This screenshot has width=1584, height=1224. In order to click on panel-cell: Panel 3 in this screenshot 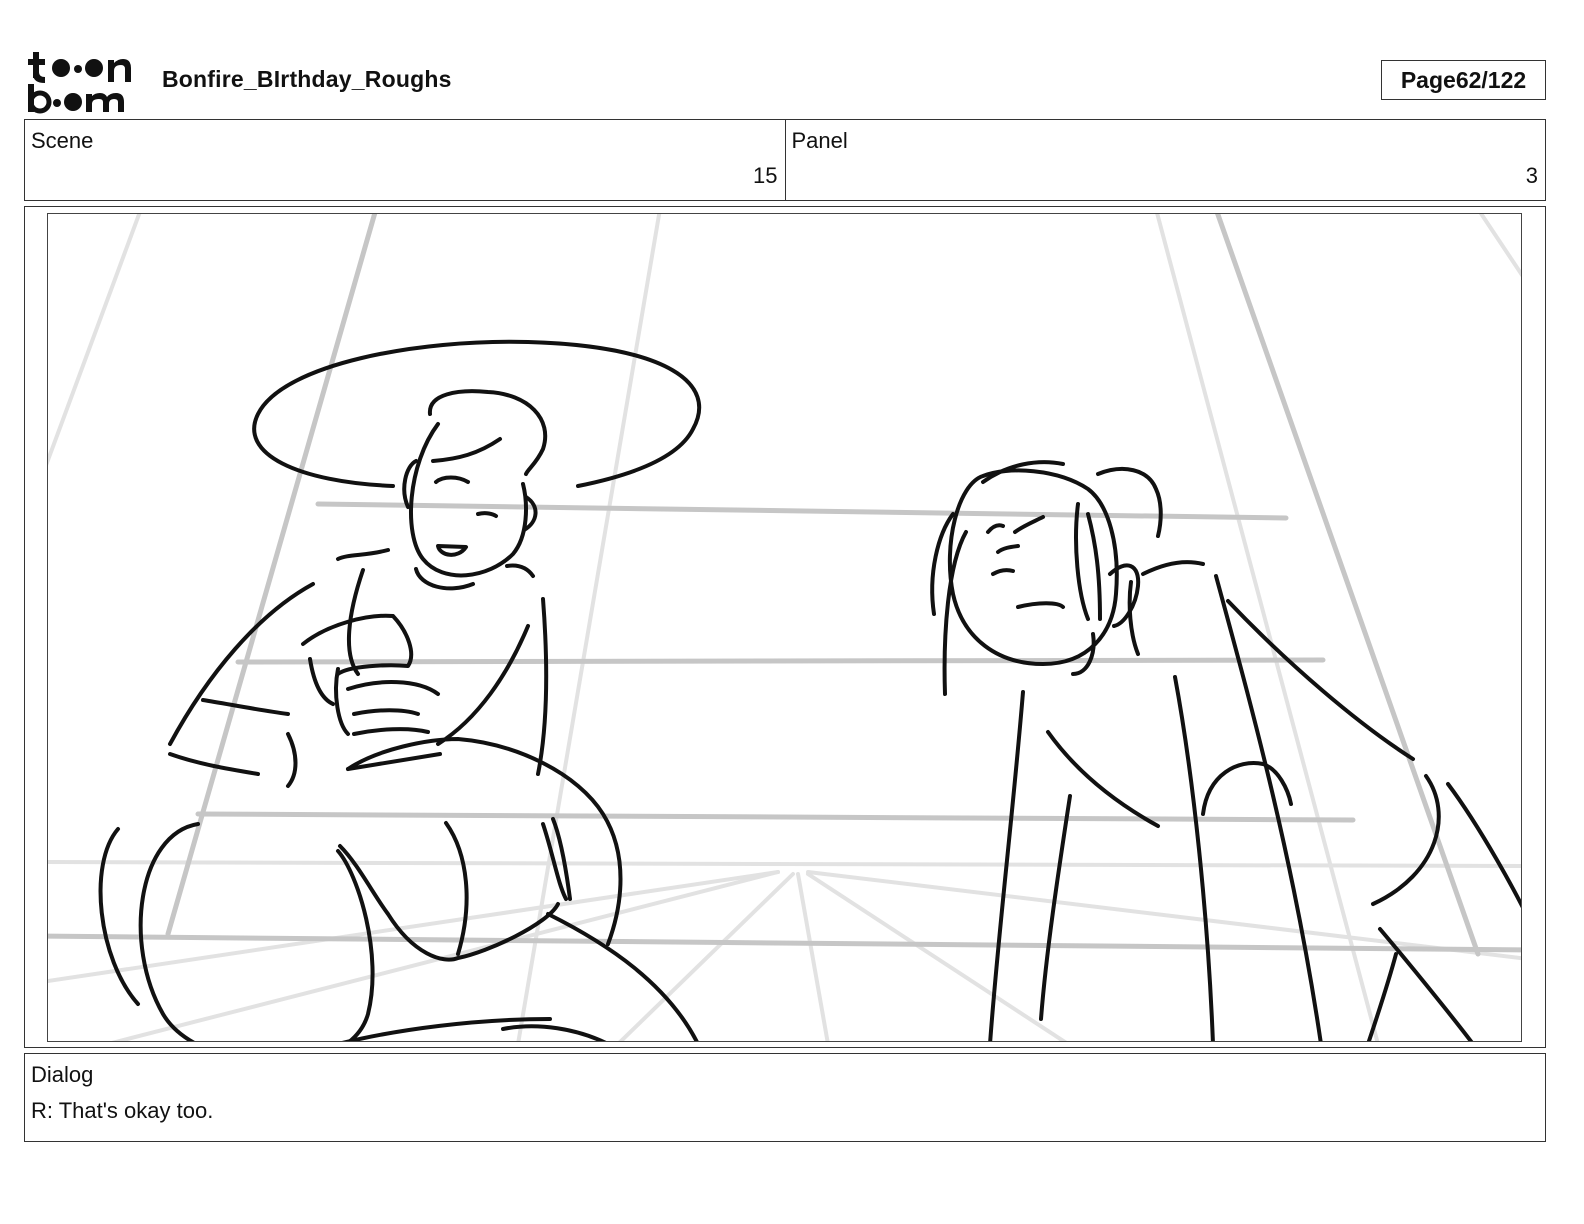, I will do `click(1165, 160)`.